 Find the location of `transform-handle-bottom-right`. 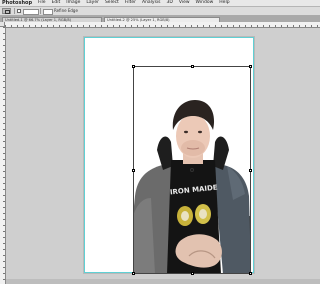

transform-handle-bottom-right is located at coordinates (250, 273).